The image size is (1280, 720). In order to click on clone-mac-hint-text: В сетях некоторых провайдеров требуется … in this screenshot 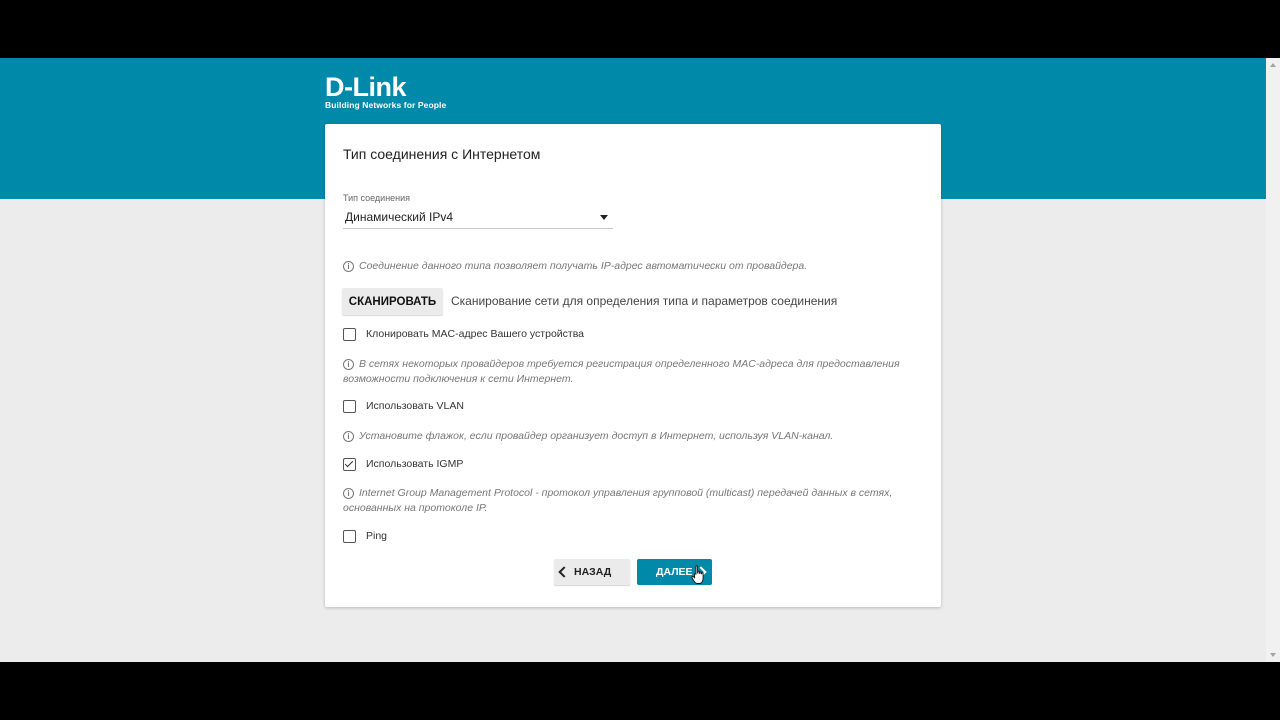, I will do `click(621, 371)`.